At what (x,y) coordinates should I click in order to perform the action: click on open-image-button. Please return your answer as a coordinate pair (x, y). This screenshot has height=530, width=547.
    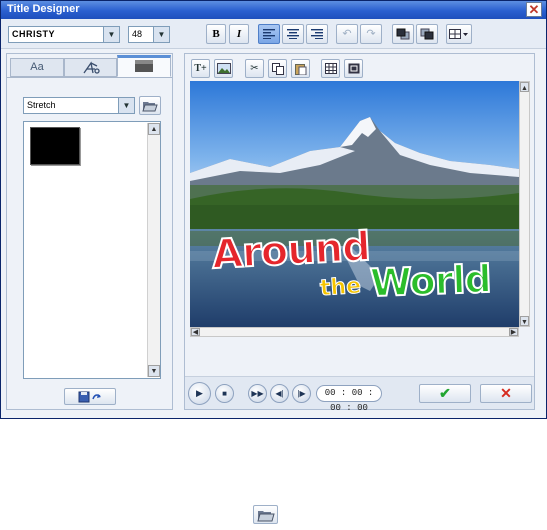
    Looking at the image, I should click on (150, 105).